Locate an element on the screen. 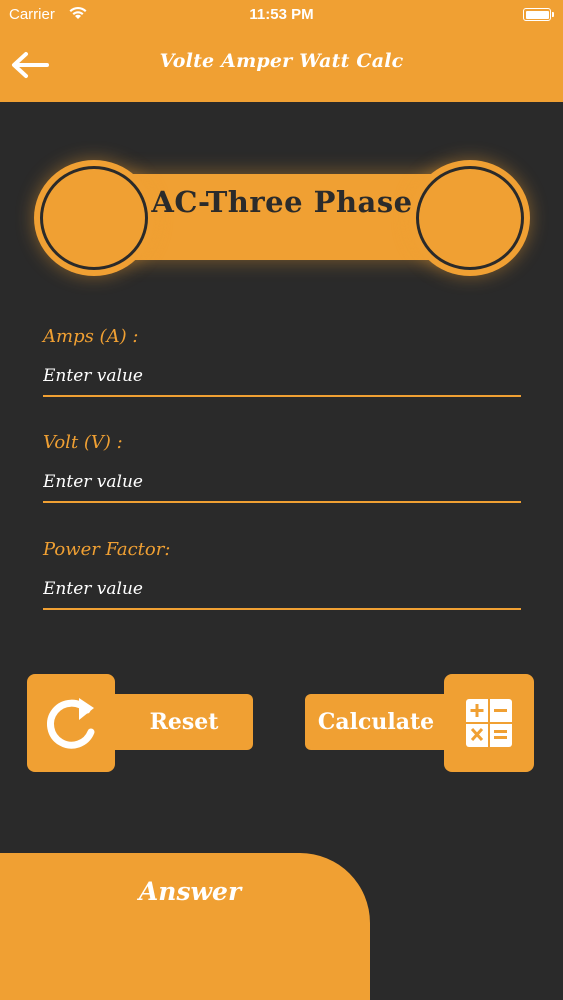 This screenshot has width=563, height=1000. banner-title: AC-Three Phase is located at coordinates (282, 202).